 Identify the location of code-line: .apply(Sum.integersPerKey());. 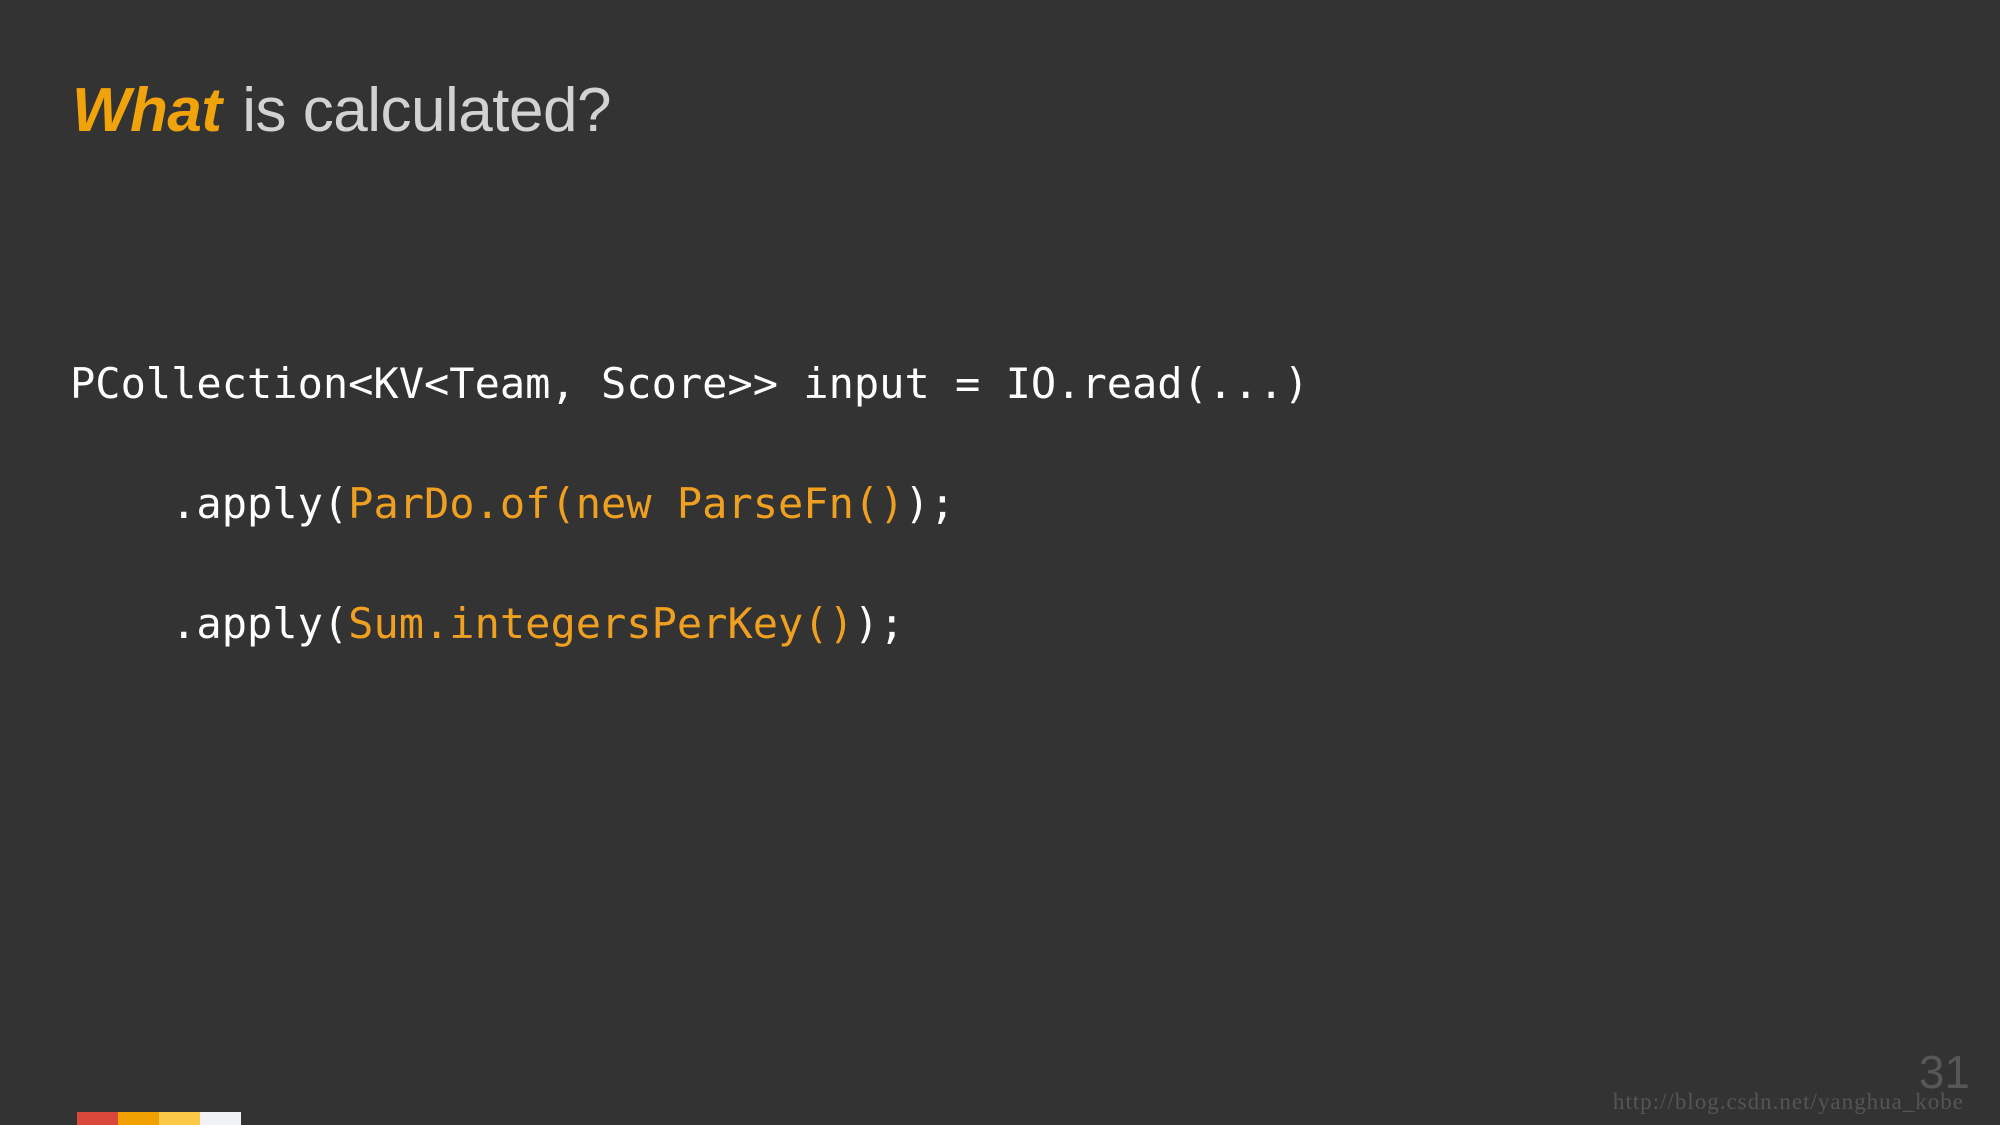
(689, 624).